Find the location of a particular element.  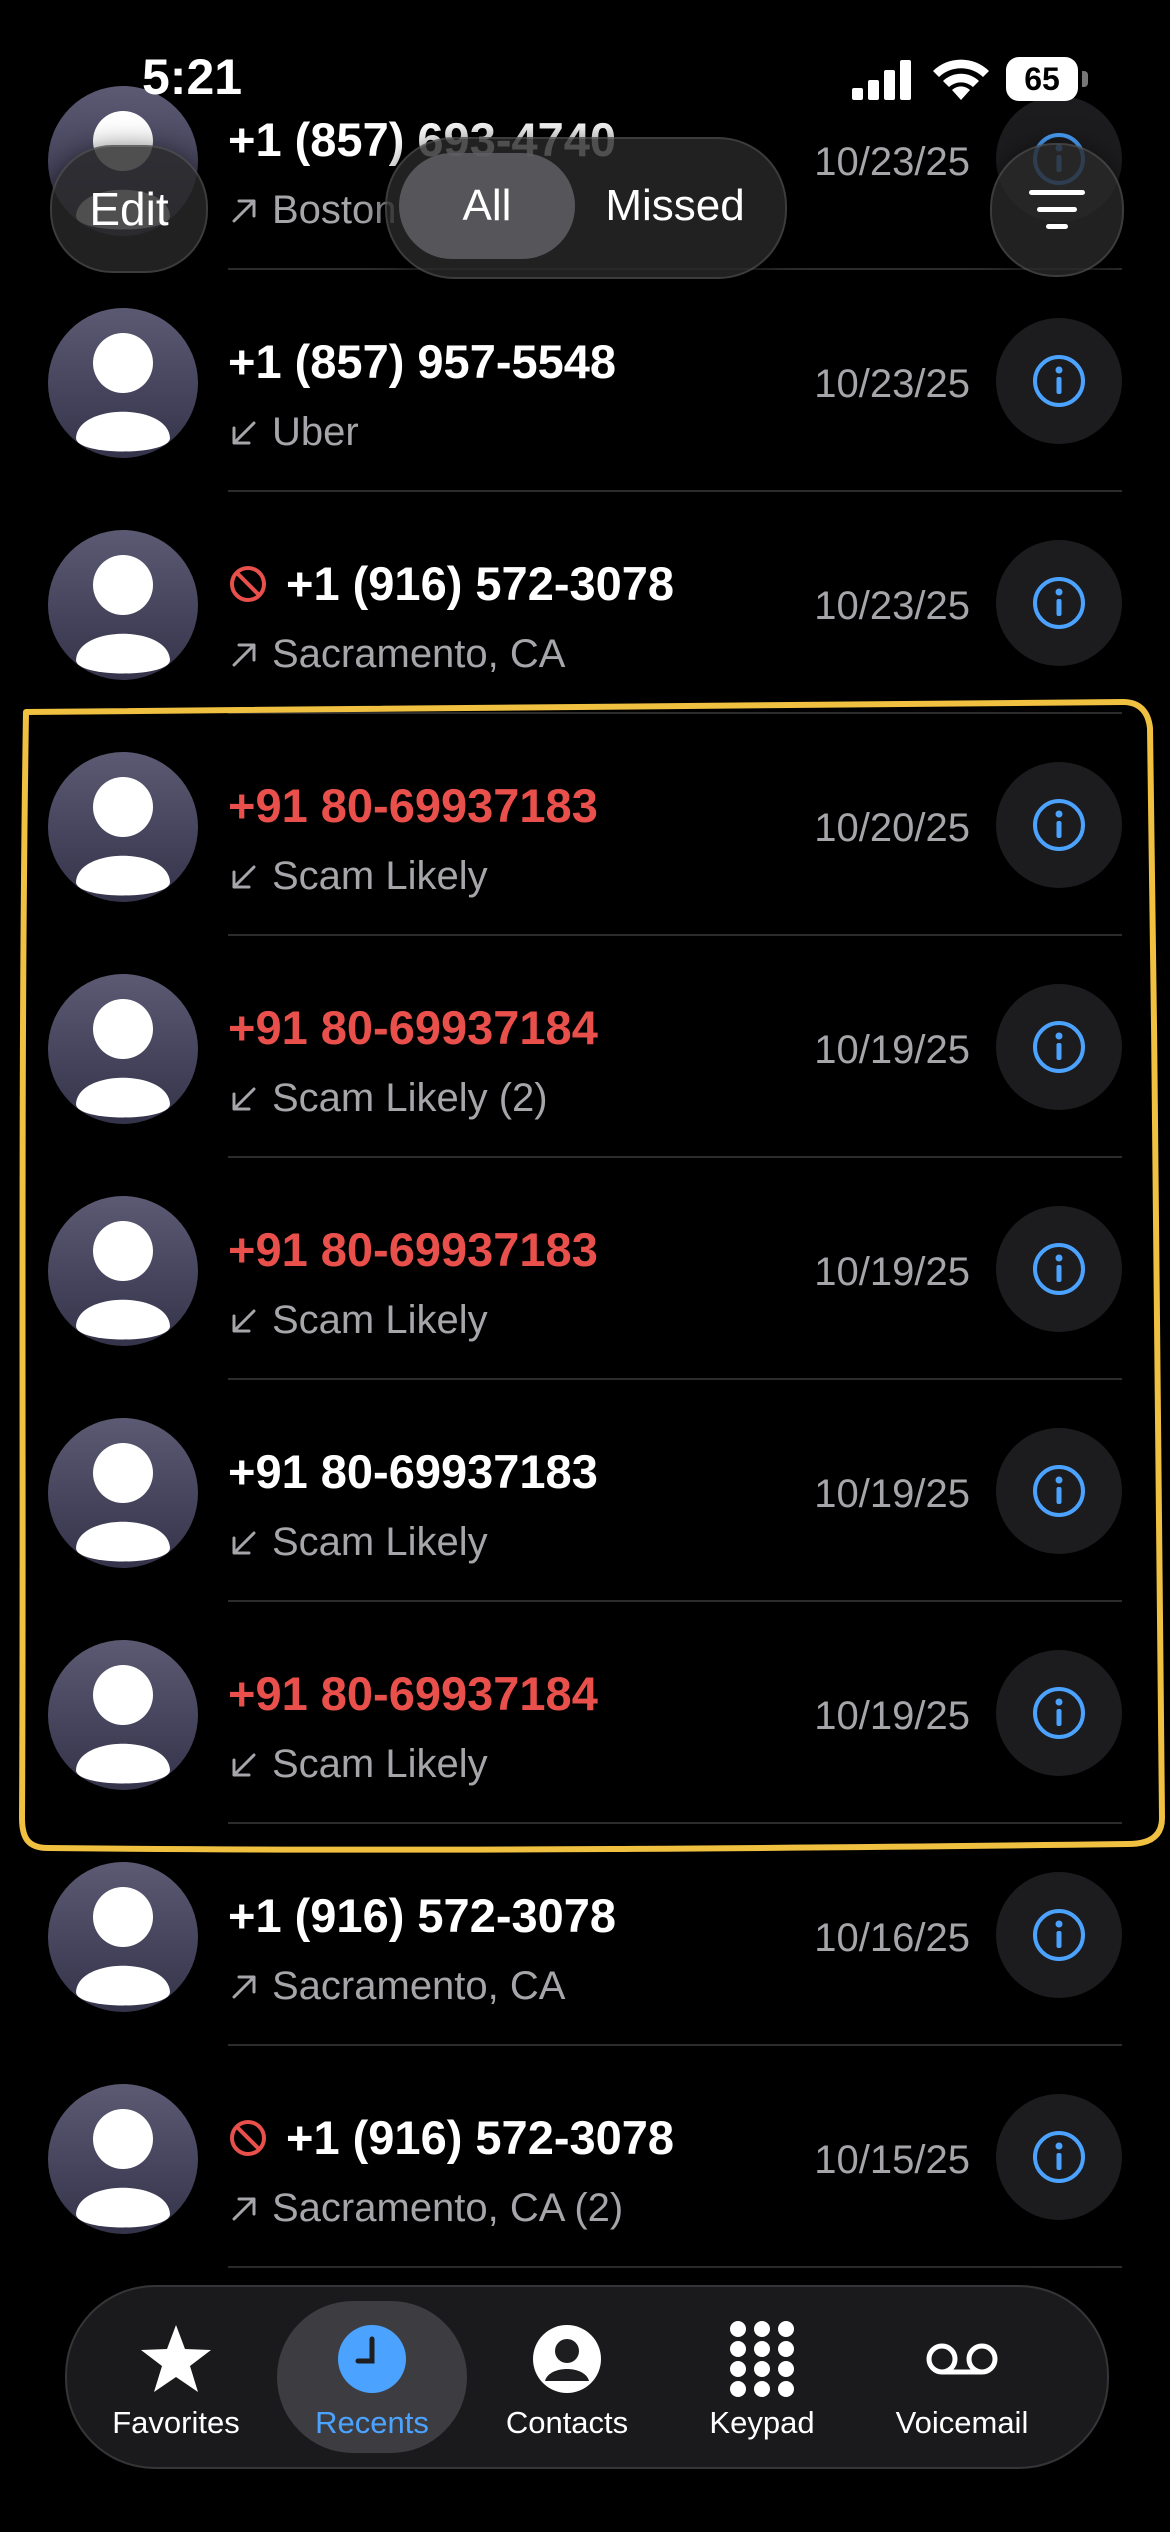

call-subtitle: Boston is located at coordinates (312, 210).